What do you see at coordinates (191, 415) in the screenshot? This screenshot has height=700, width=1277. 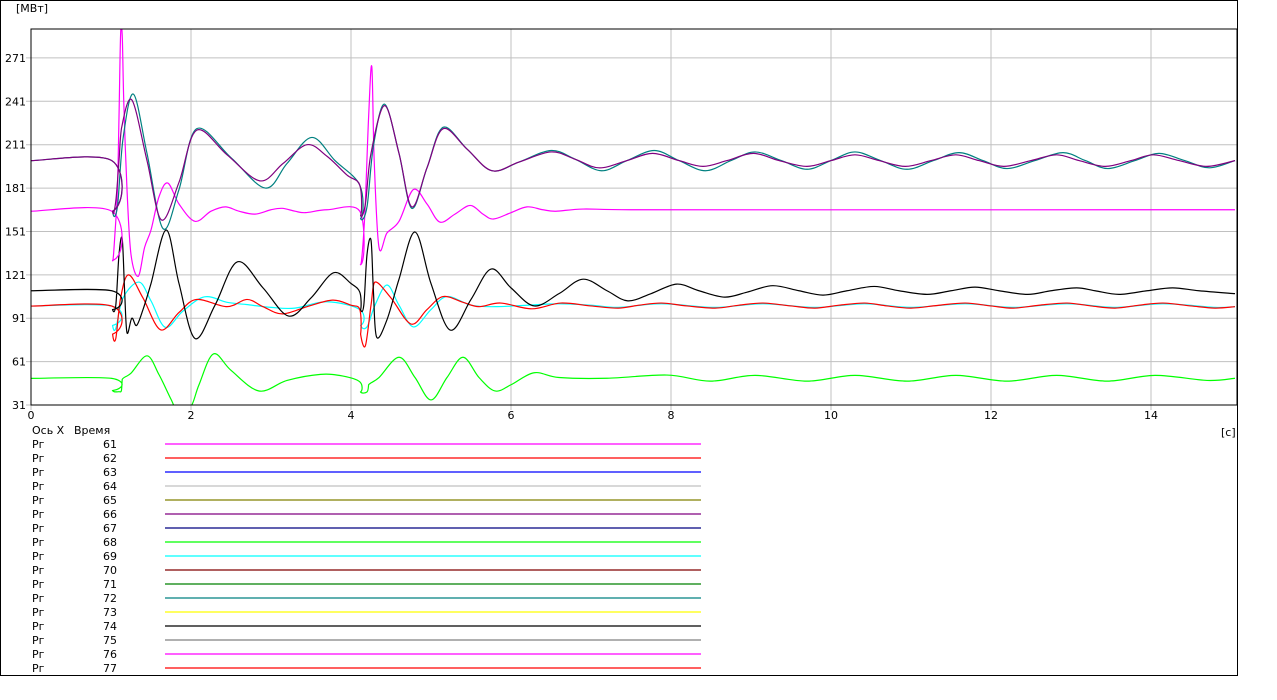 I see `x-tick-label: 2` at bounding box center [191, 415].